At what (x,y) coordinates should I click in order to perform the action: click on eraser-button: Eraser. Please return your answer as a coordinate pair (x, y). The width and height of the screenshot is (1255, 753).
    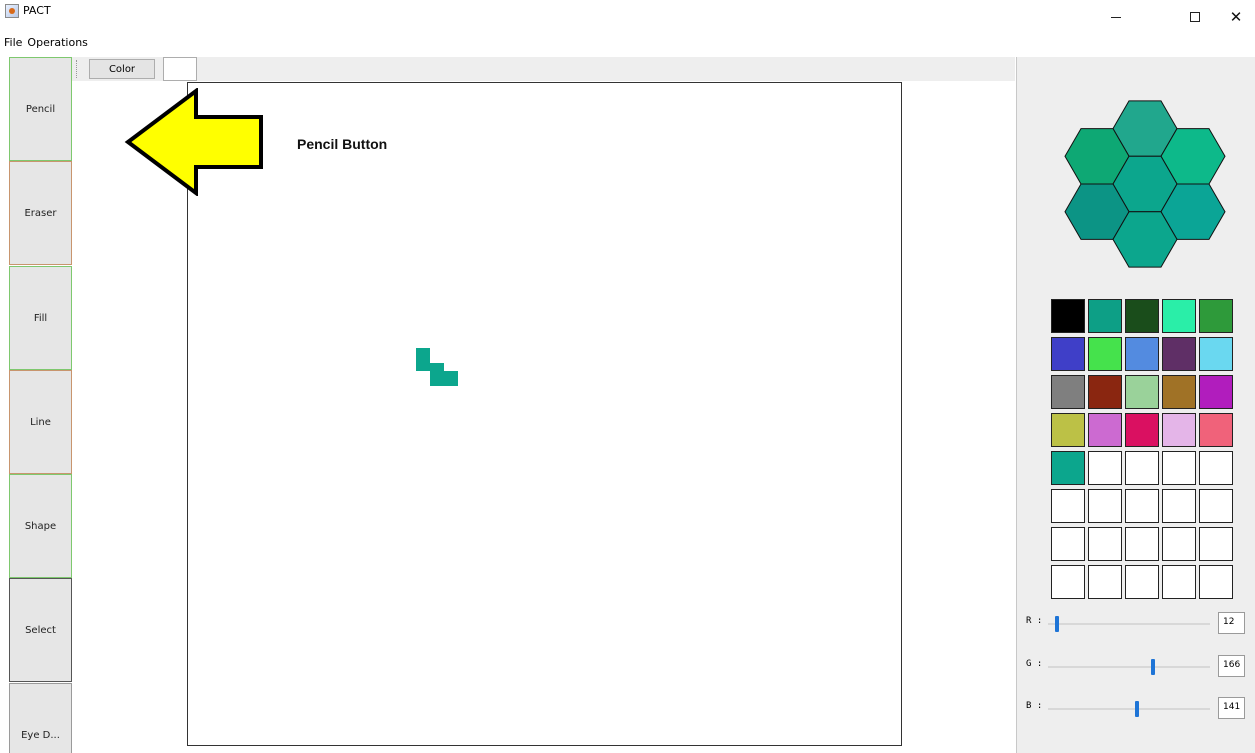
    Looking at the image, I should click on (40, 213).